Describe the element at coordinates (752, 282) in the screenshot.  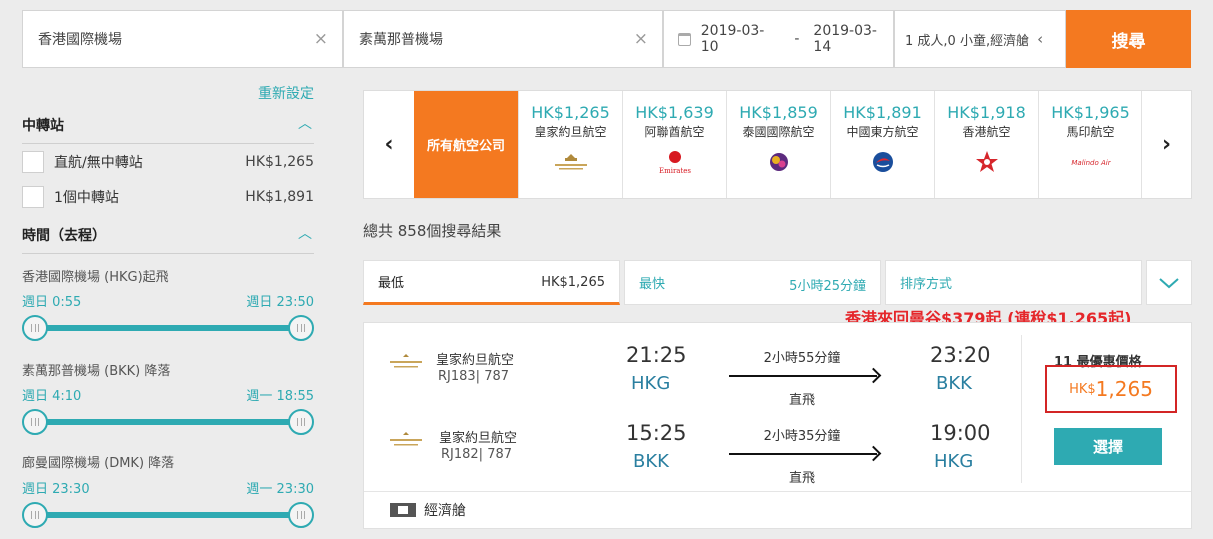
I see `sort-tab-fastest: 最快 5小時25分鐘` at that location.